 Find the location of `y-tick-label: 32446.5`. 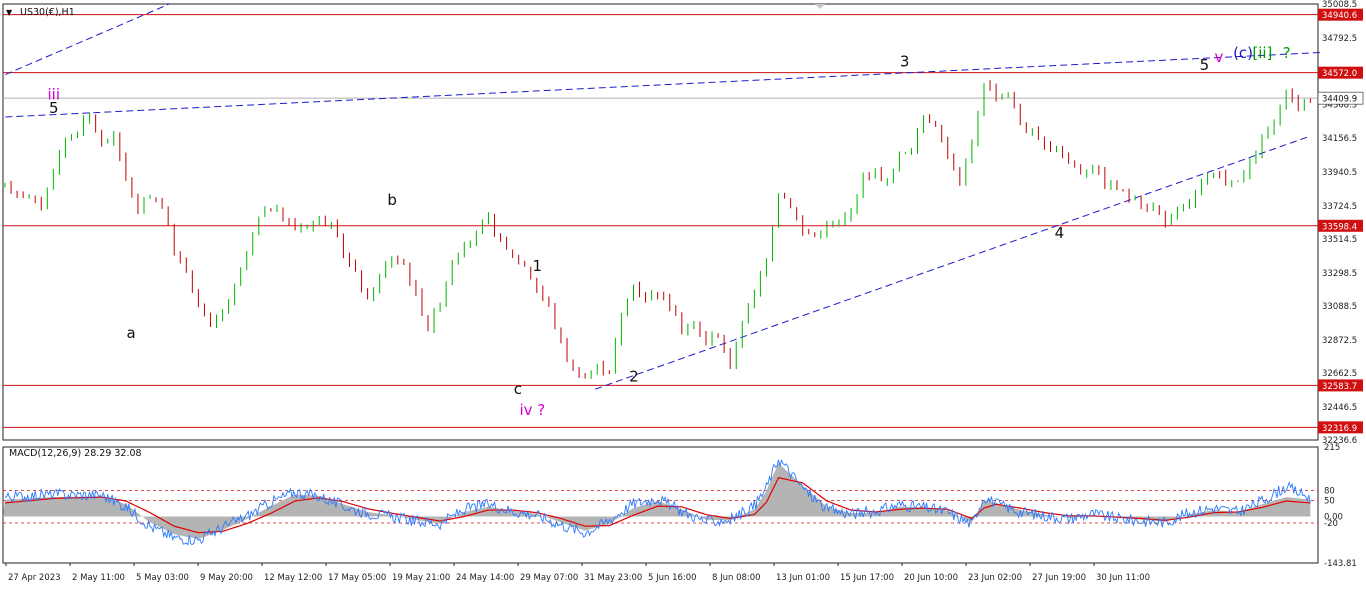

y-tick-label: 32446.5 is located at coordinates (1339, 408).